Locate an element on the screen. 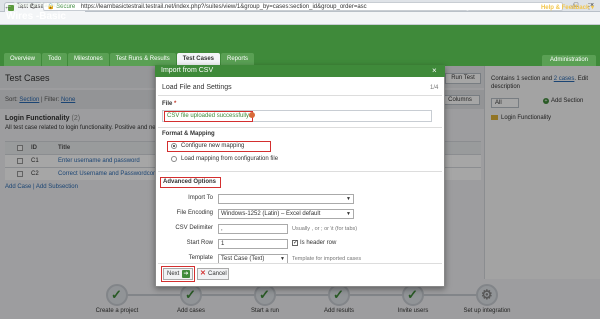  tab-milestones: Milestones is located at coordinates (88, 59).